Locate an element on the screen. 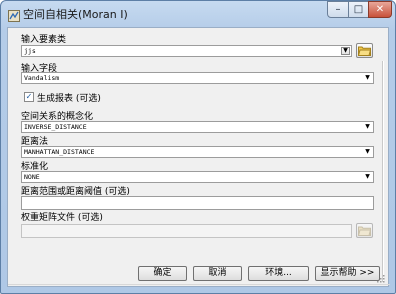 The width and height of the screenshot is (396, 294). minimize-icon: – is located at coordinates (338, 9).